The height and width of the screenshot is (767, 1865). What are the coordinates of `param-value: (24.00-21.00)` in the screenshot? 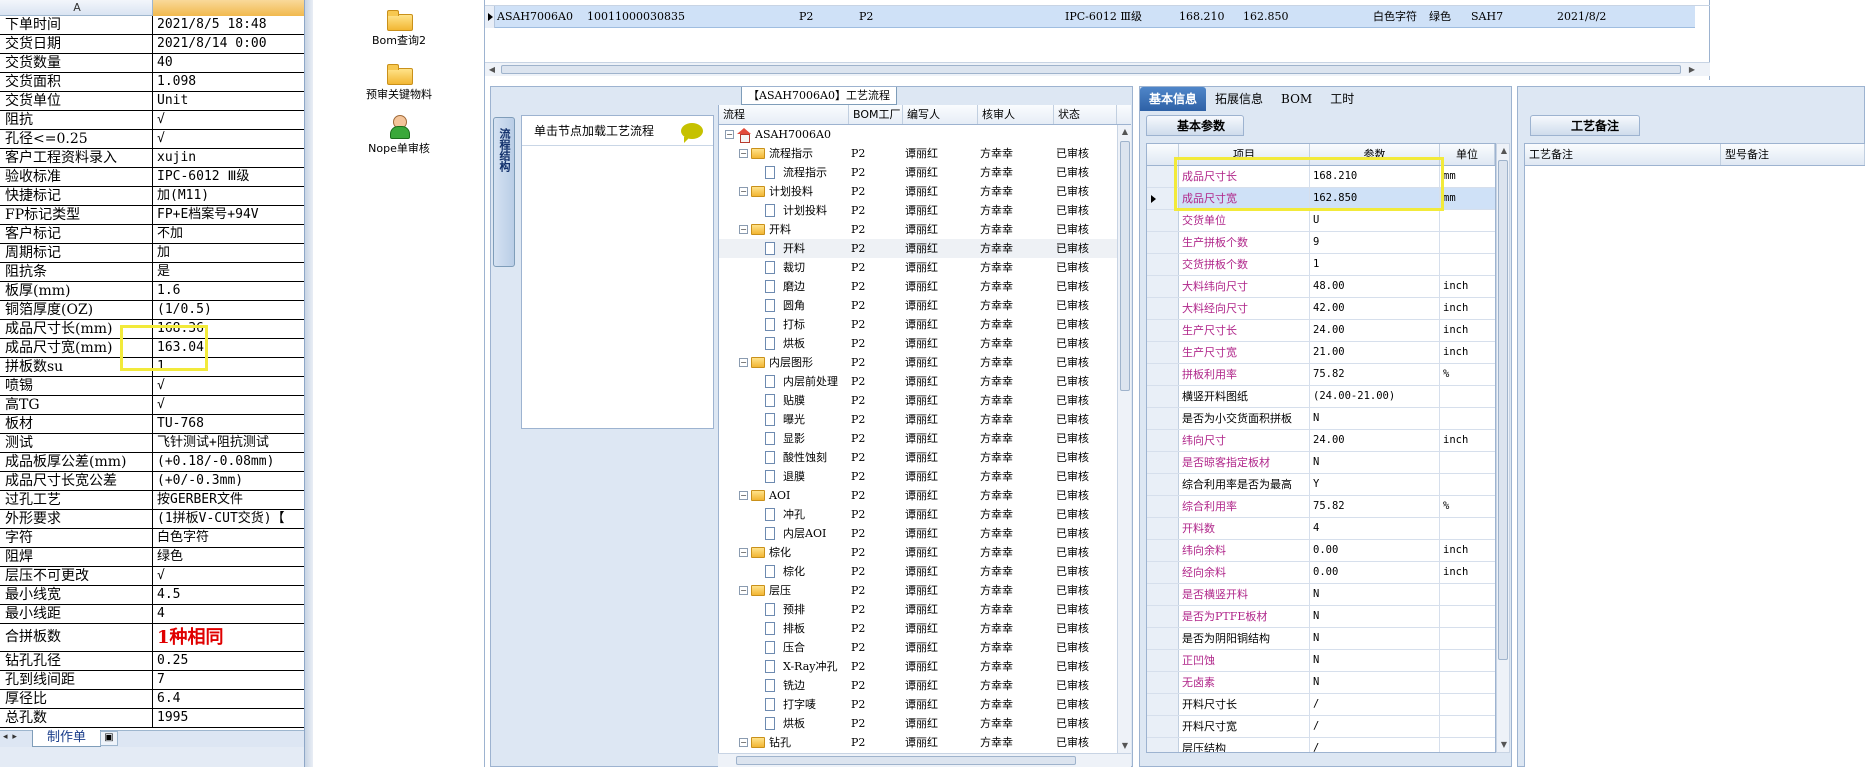 It's located at (1375, 396).